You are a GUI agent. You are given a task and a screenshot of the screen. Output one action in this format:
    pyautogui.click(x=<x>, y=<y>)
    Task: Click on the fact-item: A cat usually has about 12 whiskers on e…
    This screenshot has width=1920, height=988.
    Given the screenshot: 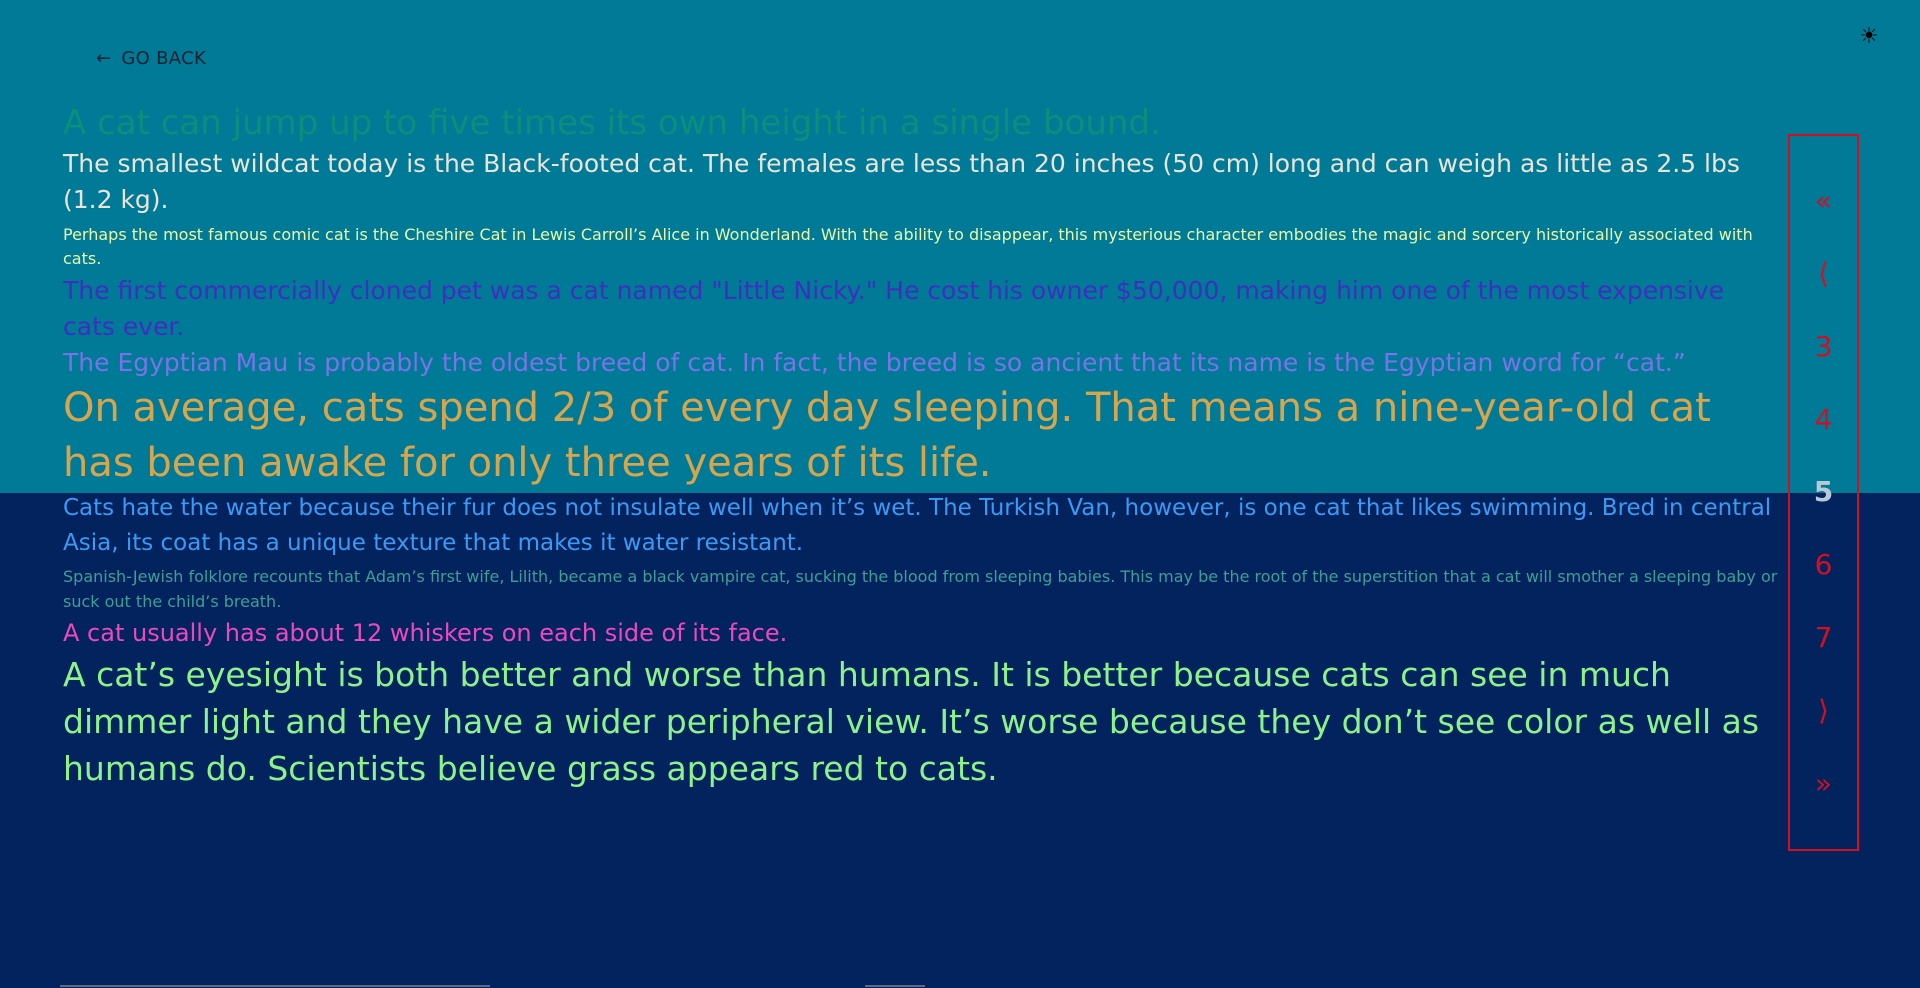 What is the action you would take?
    pyautogui.click(x=425, y=633)
    